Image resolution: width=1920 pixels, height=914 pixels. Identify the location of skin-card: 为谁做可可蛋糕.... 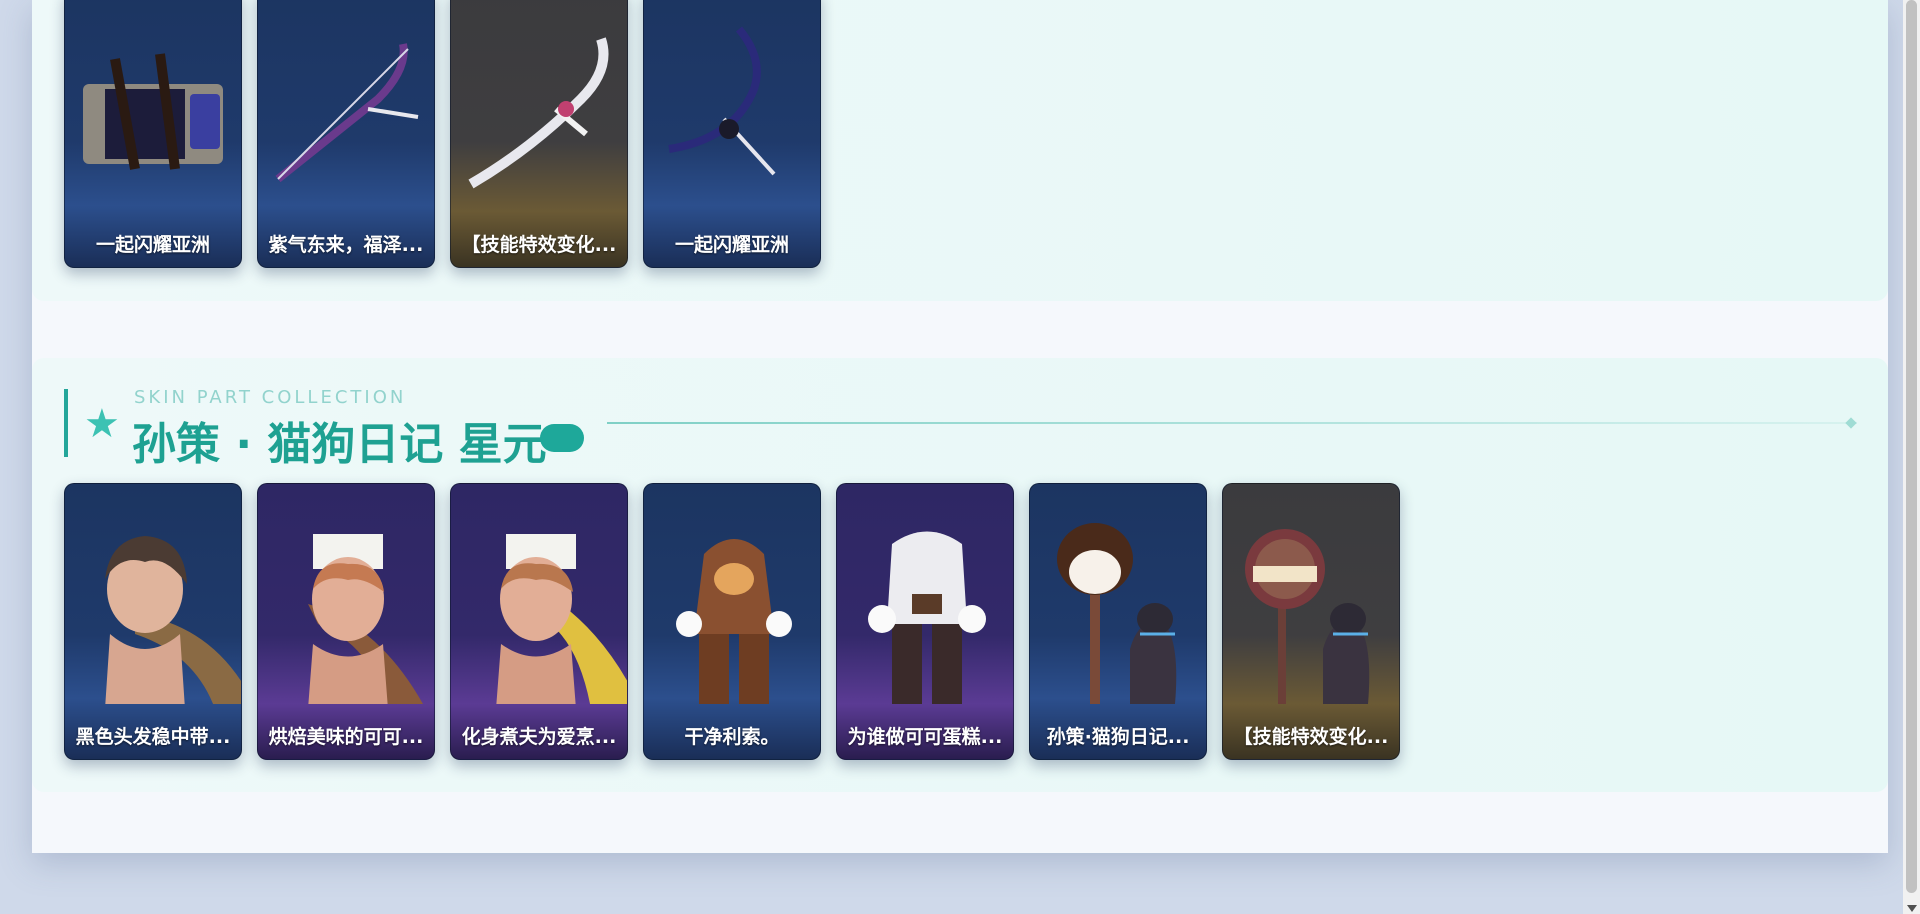
(925, 621).